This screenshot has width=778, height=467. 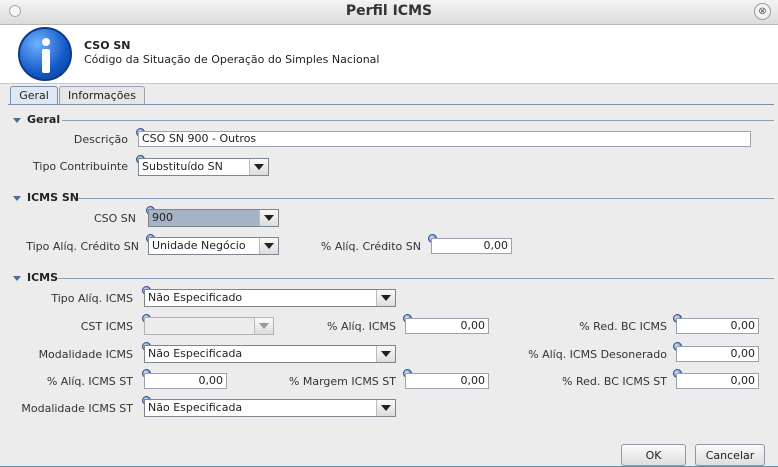 I want to click on aliq-icms-st-field: 0,00, so click(x=185, y=381).